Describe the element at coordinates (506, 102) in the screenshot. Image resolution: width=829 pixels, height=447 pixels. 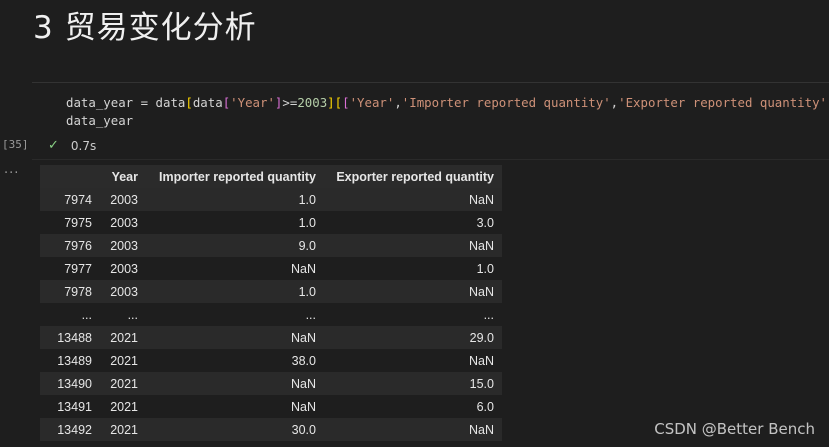
I see `code-token: 'Importer reported quantity'` at that location.